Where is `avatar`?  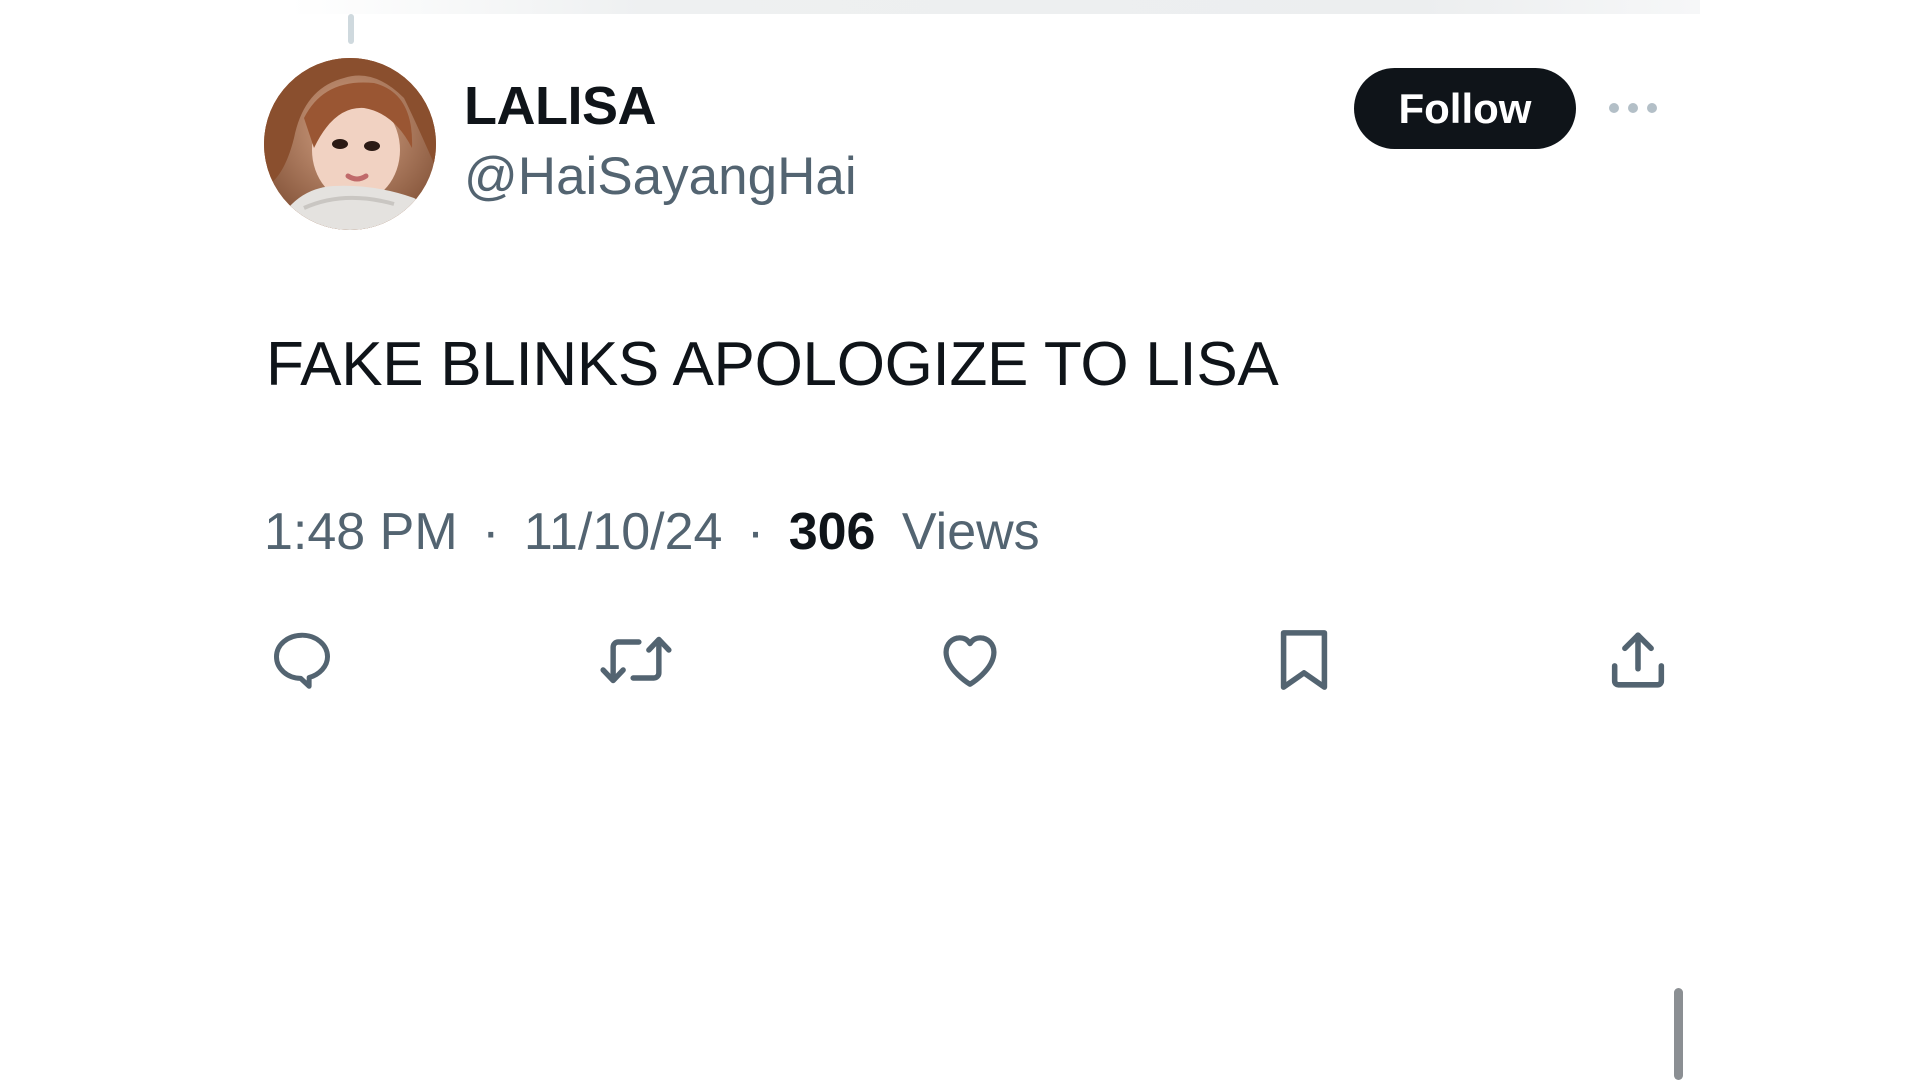
avatar is located at coordinates (350, 144).